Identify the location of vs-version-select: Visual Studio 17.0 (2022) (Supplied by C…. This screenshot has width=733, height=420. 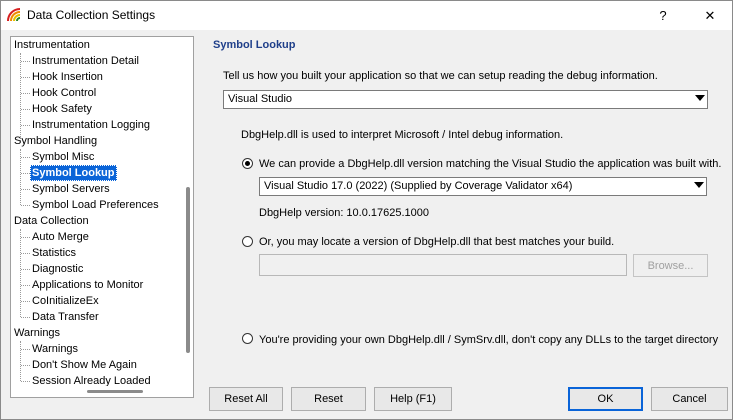
(483, 186).